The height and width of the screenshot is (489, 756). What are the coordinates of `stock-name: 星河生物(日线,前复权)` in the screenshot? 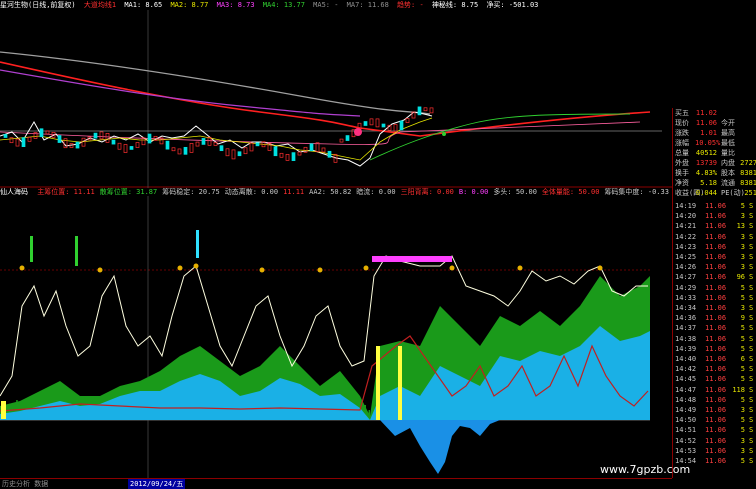 It's located at (38, 5).